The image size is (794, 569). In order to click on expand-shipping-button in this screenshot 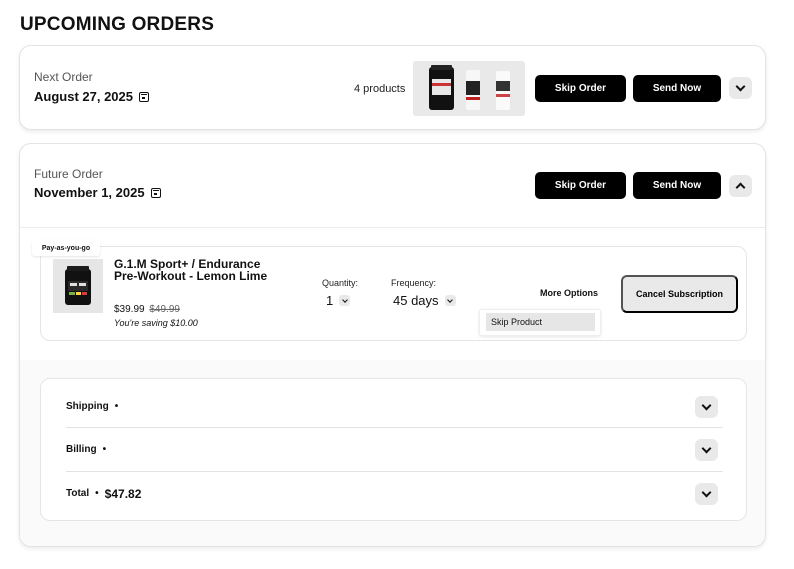, I will do `click(706, 407)`.